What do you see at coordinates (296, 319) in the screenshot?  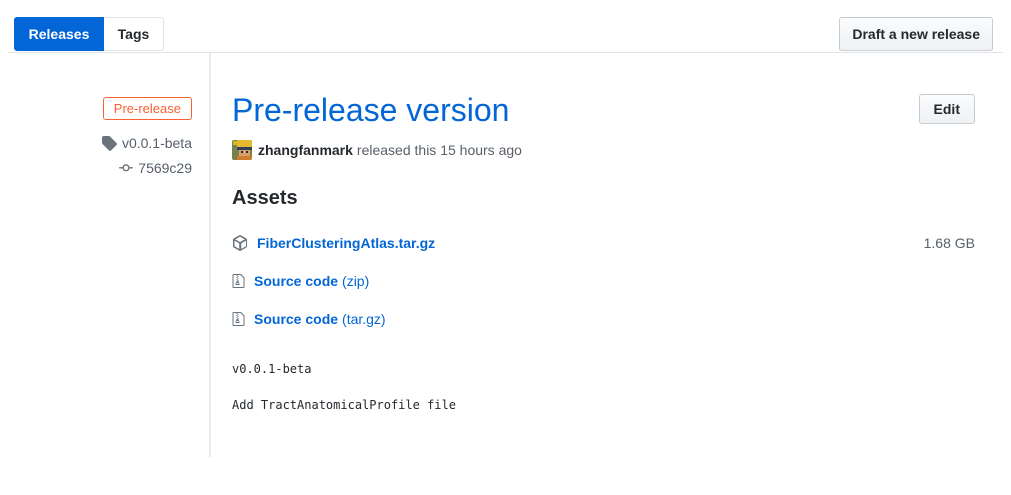 I see `source-targz-link: Source code` at bounding box center [296, 319].